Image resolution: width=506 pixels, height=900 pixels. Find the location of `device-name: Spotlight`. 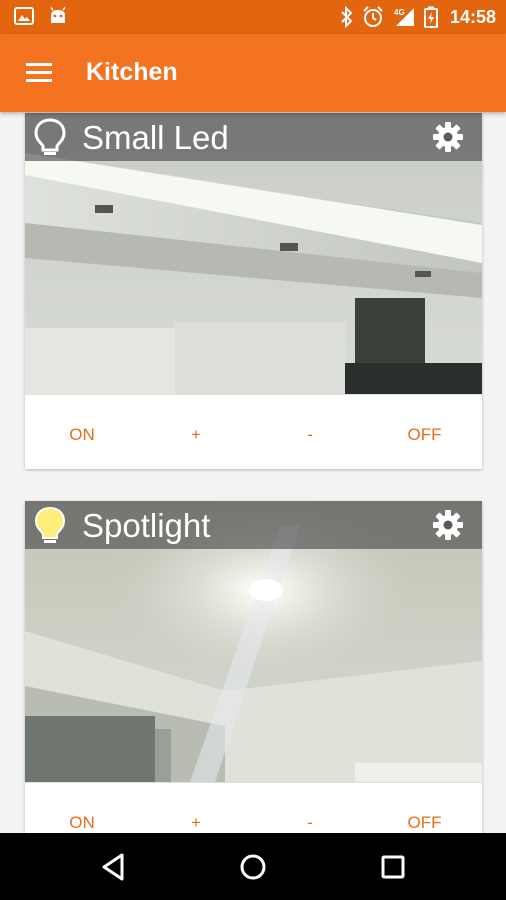

device-name: Spotlight is located at coordinates (146, 525).